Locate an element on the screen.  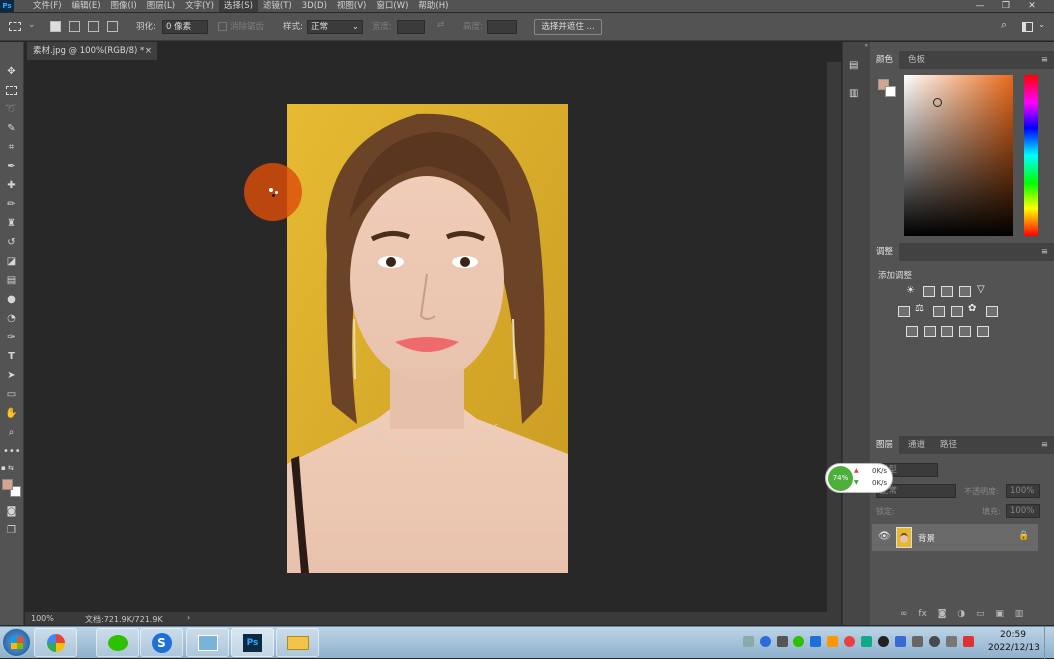
visibility-eye-icon: 👁 is located at coordinates (884, 536).